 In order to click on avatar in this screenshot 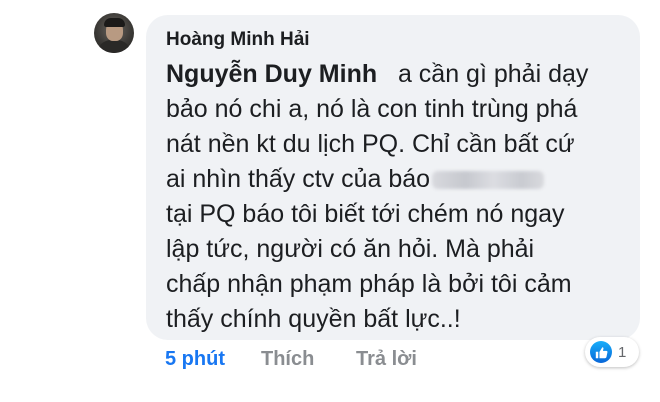, I will do `click(114, 33)`.